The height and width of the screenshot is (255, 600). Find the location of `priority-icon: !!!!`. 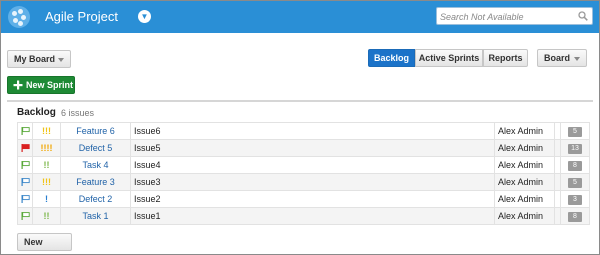

priority-icon: !!!! is located at coordinates (46, 148).